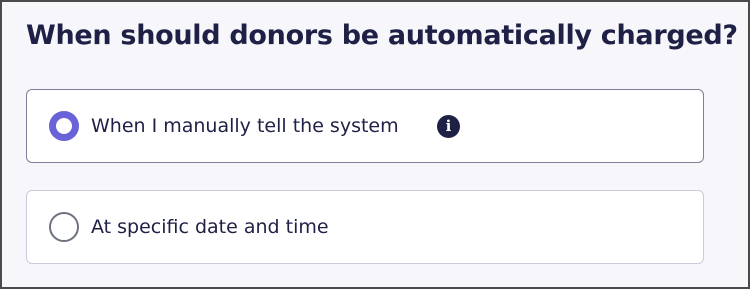 The image size is (750, 289). Describe the element at coordinates (64, 126) in the screenshot. I see `radio-selected-icon` at that location.